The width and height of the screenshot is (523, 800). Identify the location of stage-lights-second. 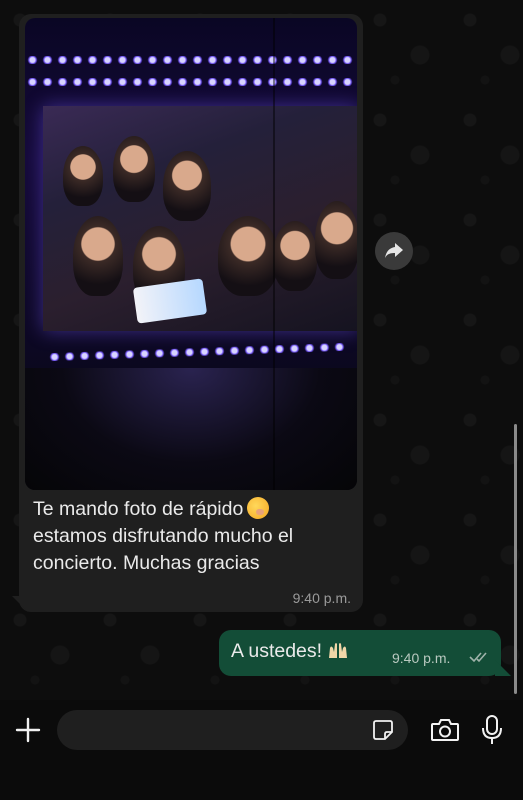
(191, 82).